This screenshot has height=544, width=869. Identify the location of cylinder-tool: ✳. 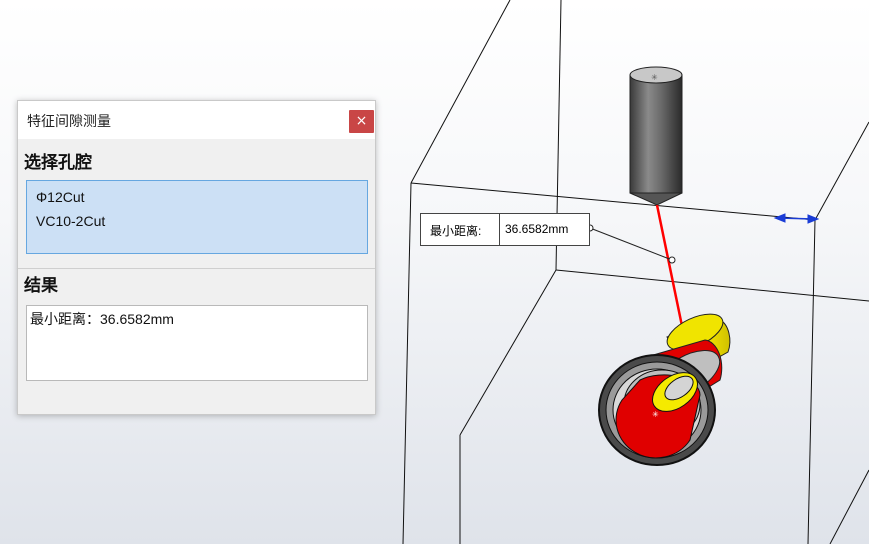
(656, 136).